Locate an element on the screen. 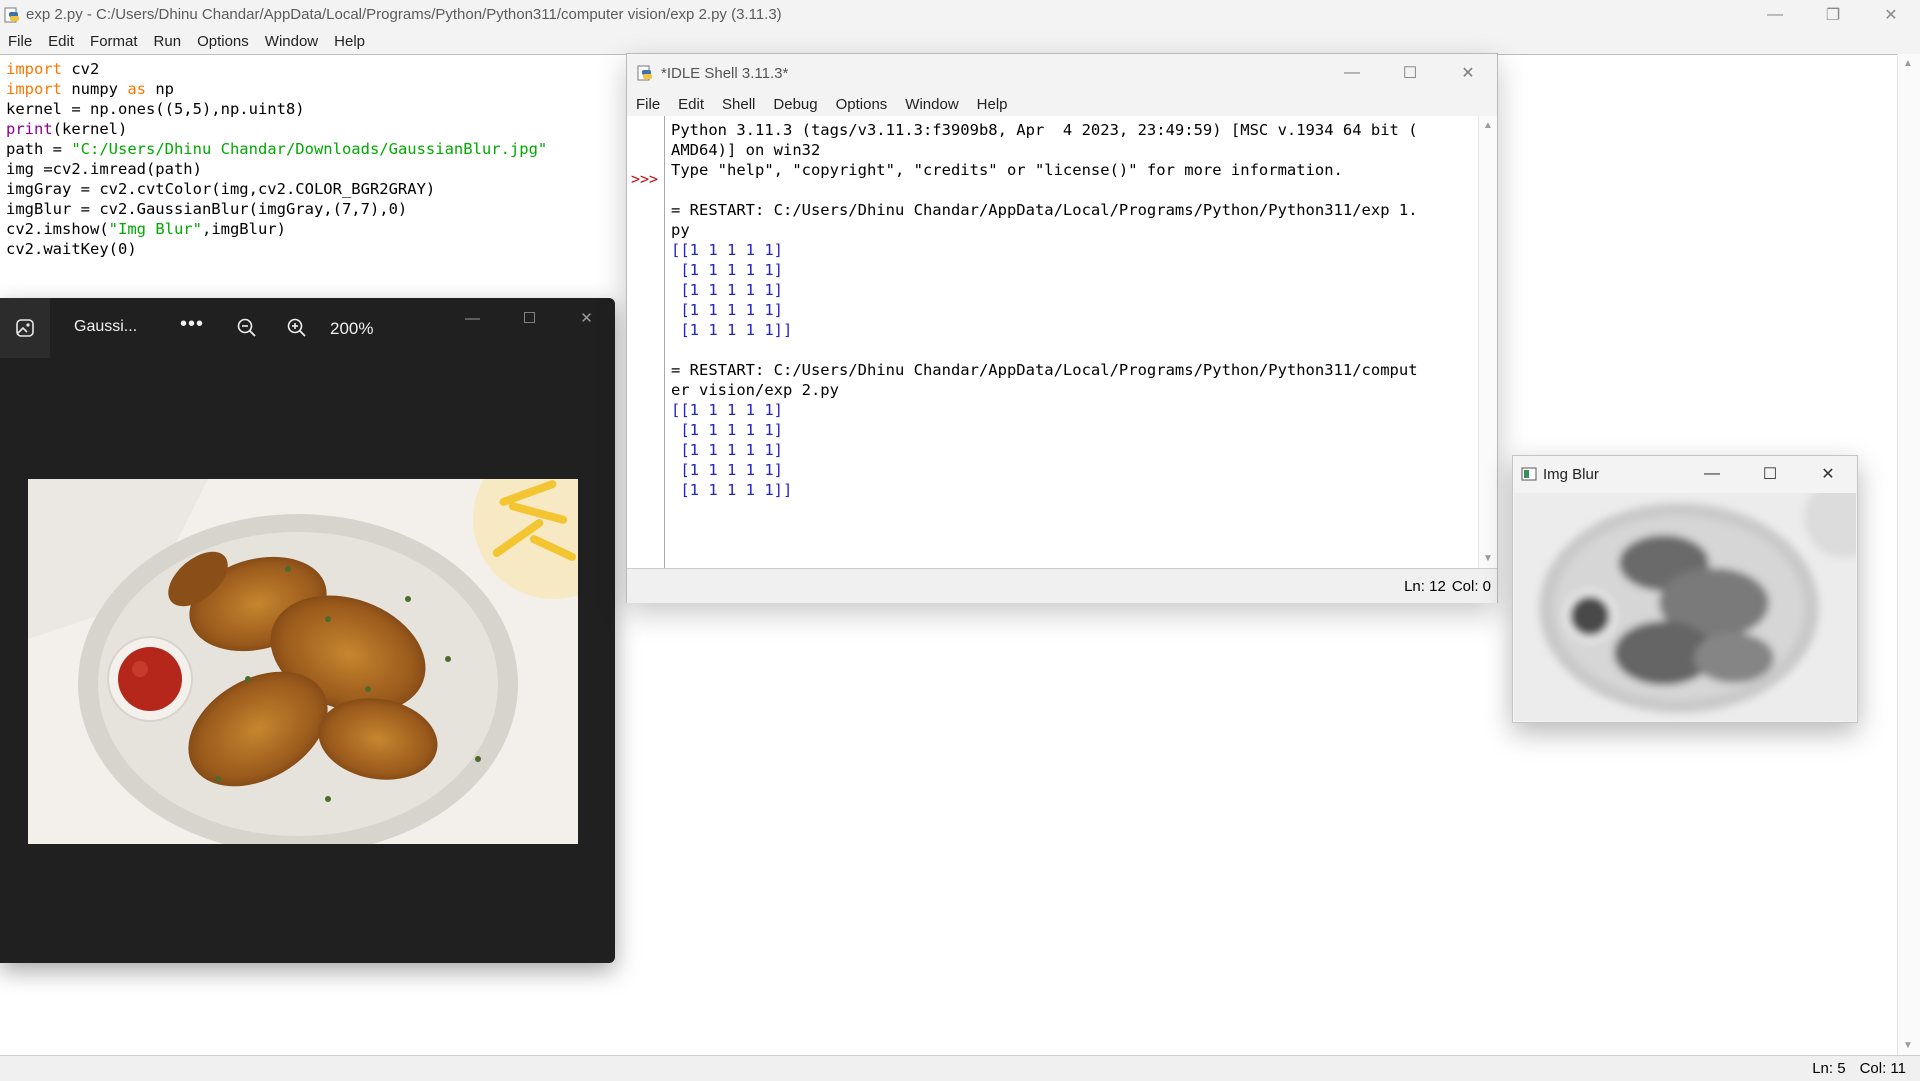 This screenshot has width=1920, height=1081. menu-file: File is located at coordinates (20, 41).